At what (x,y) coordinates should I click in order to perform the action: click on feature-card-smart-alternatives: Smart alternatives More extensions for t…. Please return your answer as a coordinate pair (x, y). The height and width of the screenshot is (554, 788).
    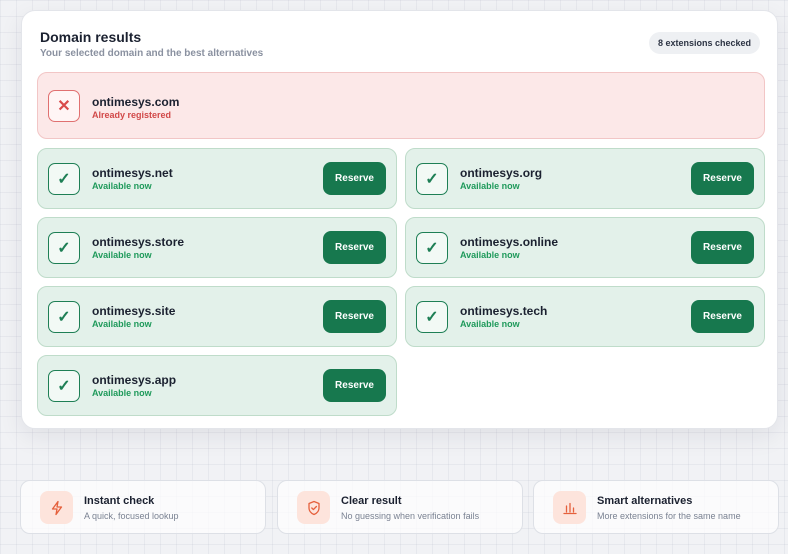
    Looking at the image, I should click on (656, 507).